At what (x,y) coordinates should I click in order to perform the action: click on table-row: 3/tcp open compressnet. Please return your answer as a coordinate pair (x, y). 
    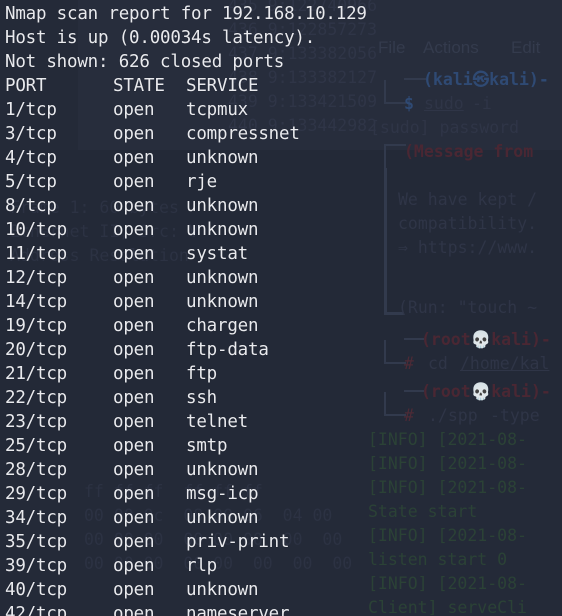
    Looking at the image, I should click on (281, 134).